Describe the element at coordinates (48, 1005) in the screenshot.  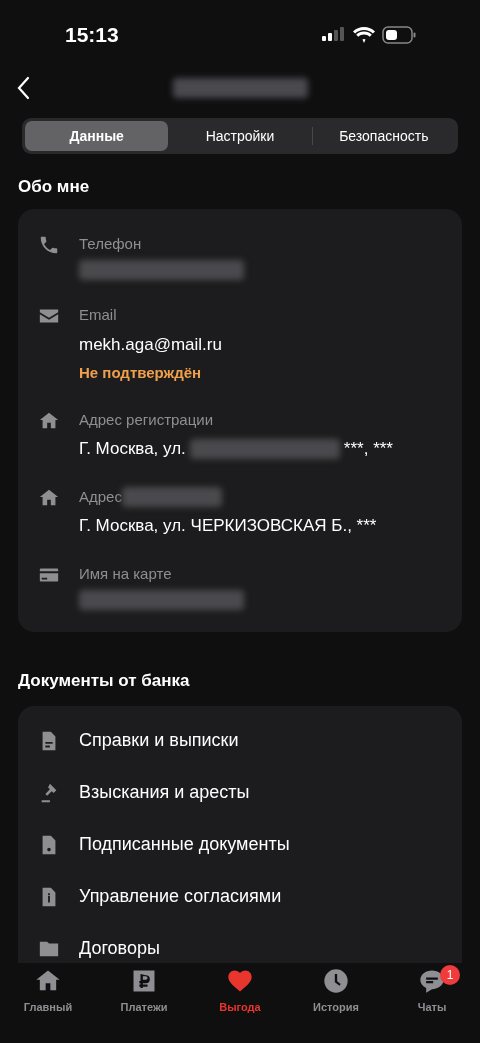
I see `nav-tab: Главный` at that location.